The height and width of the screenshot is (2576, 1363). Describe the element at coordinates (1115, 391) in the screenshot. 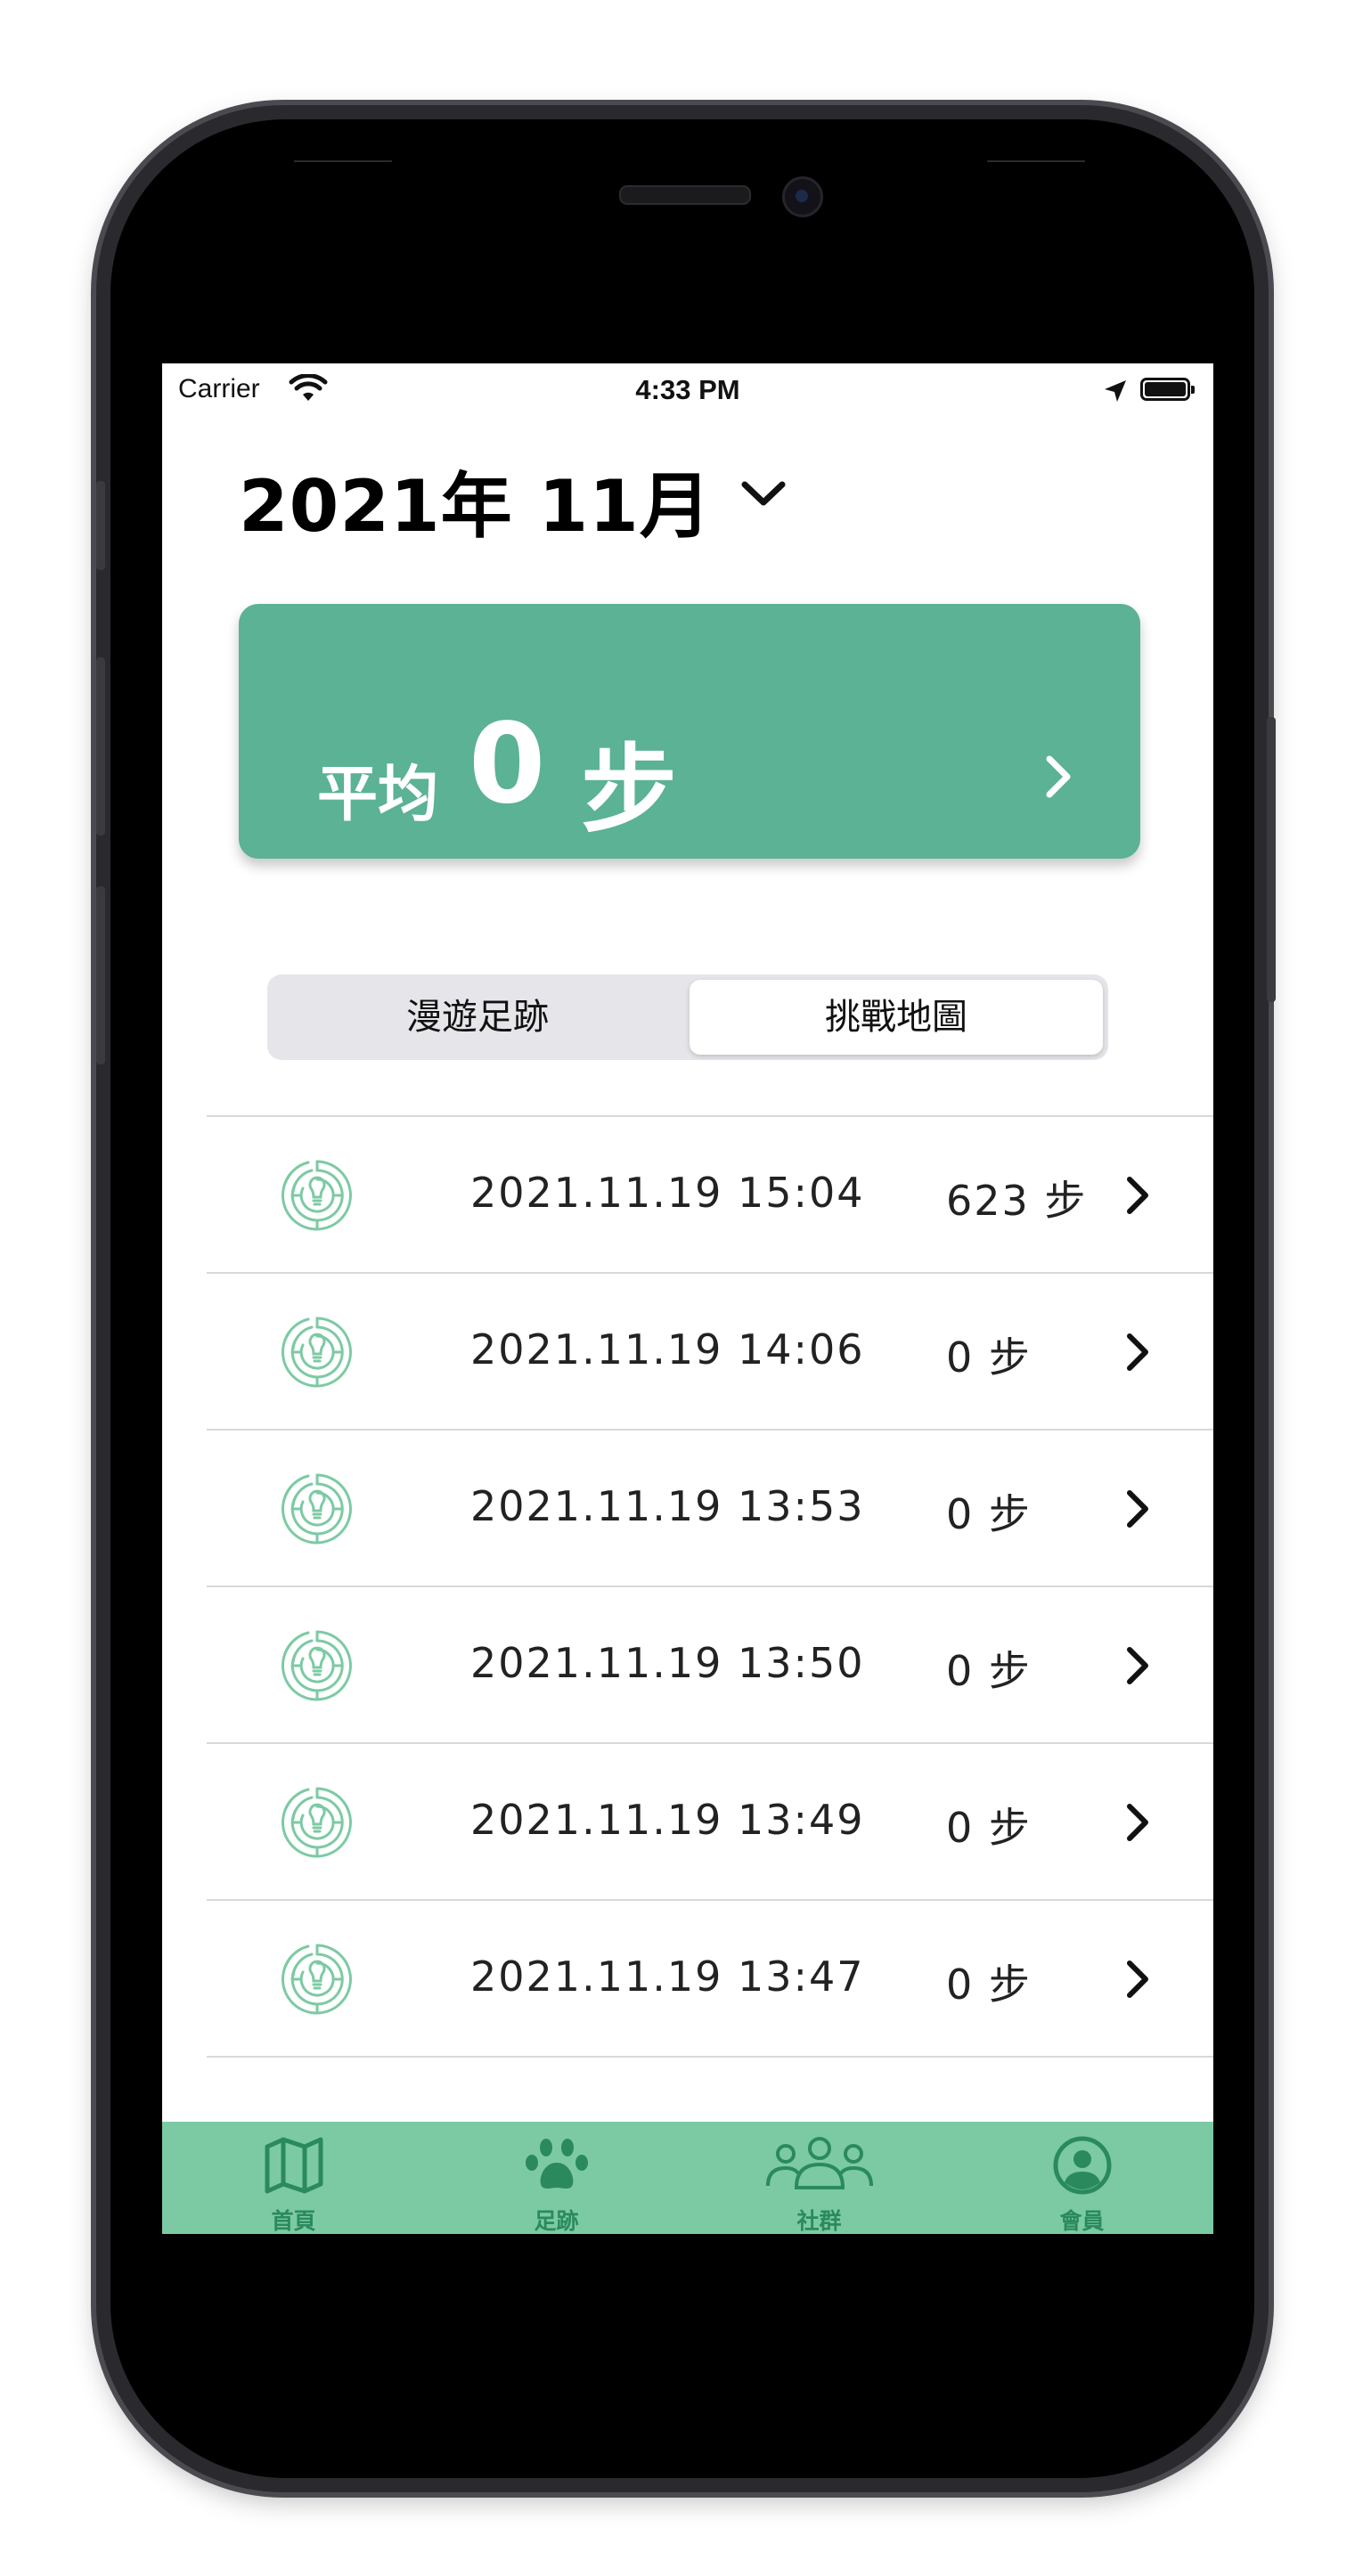

I see `location-arrow-icon` at that location.